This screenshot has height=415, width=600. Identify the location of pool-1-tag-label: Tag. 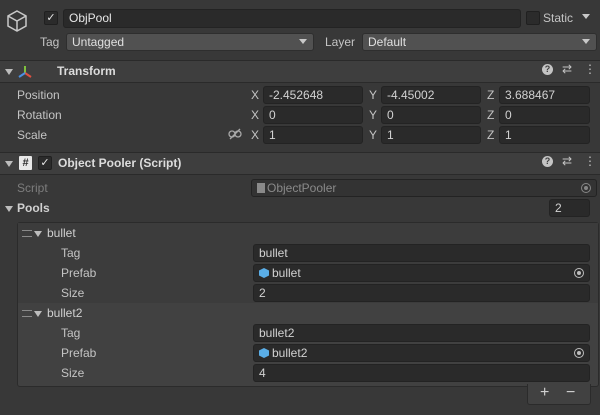
(71, 333).